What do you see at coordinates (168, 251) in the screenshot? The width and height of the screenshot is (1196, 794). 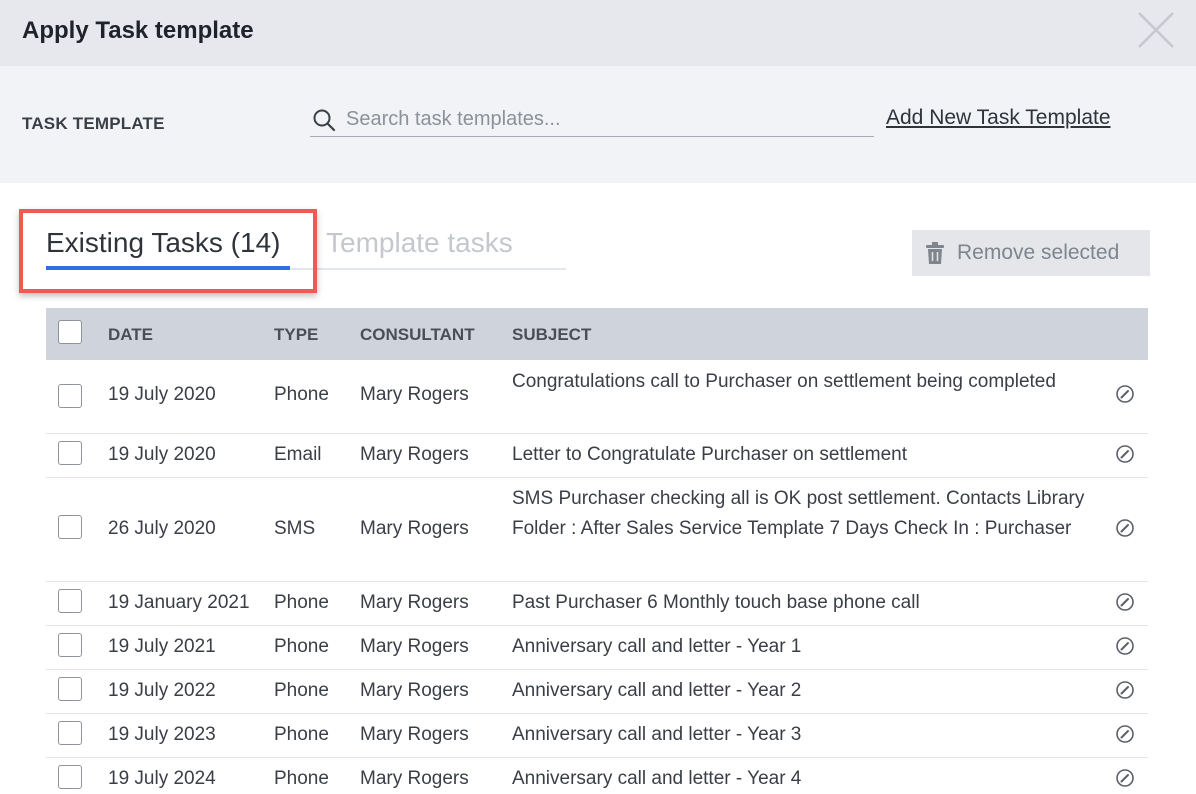 I see `highlight-box` at bounding box center [168, 251].